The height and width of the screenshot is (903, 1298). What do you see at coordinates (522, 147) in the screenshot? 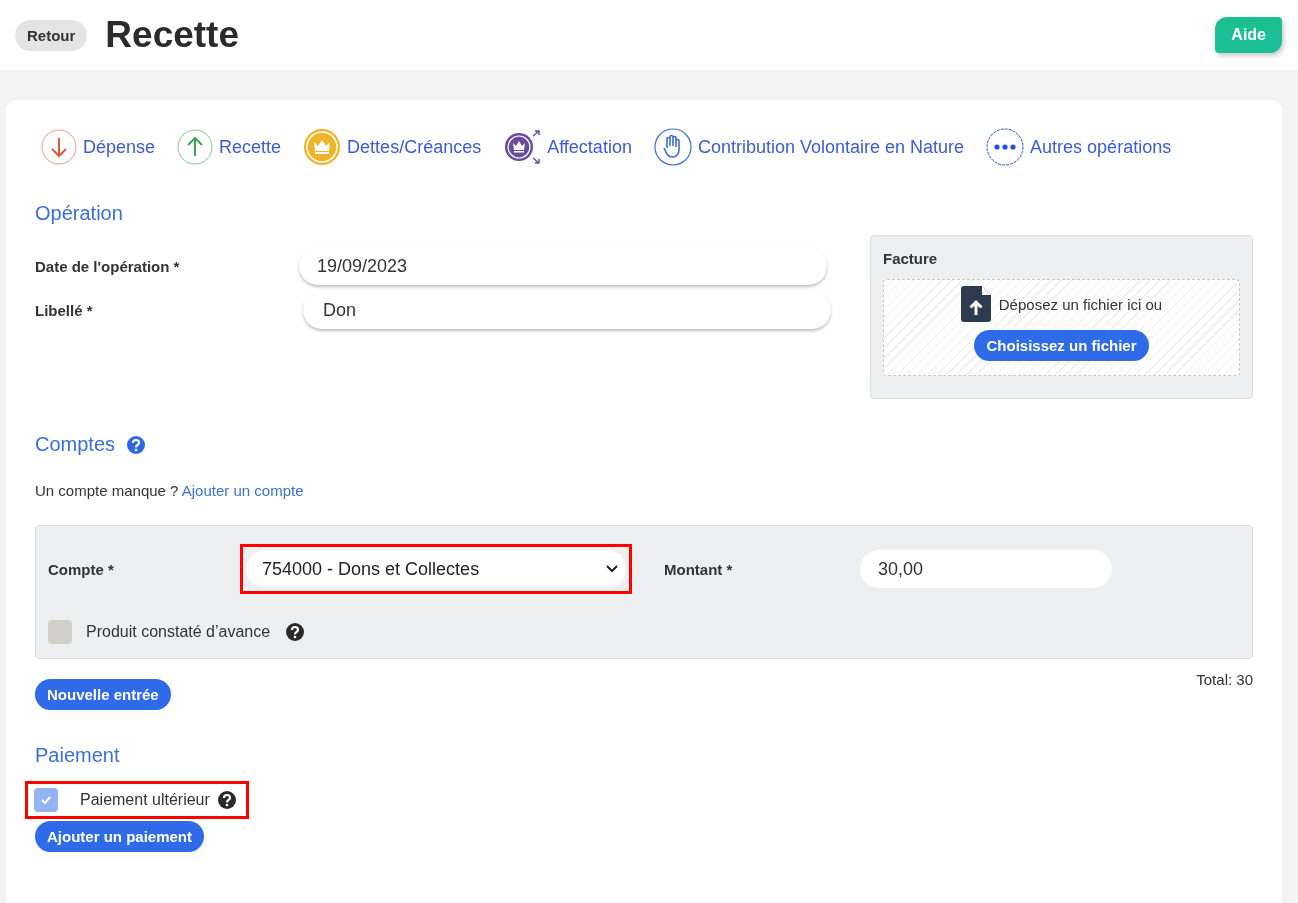
I see `crown-arrows-icon` at bounding box center [522, 147].